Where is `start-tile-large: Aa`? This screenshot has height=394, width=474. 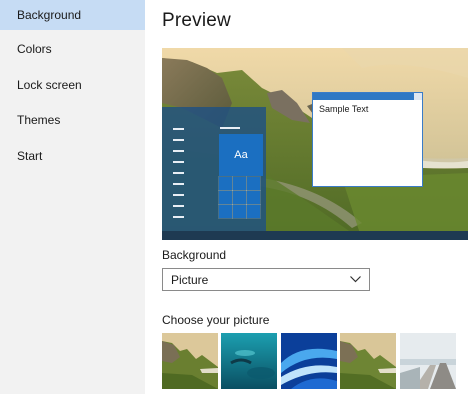 start-tile-large: Aa is located at coordinates (241, 155).